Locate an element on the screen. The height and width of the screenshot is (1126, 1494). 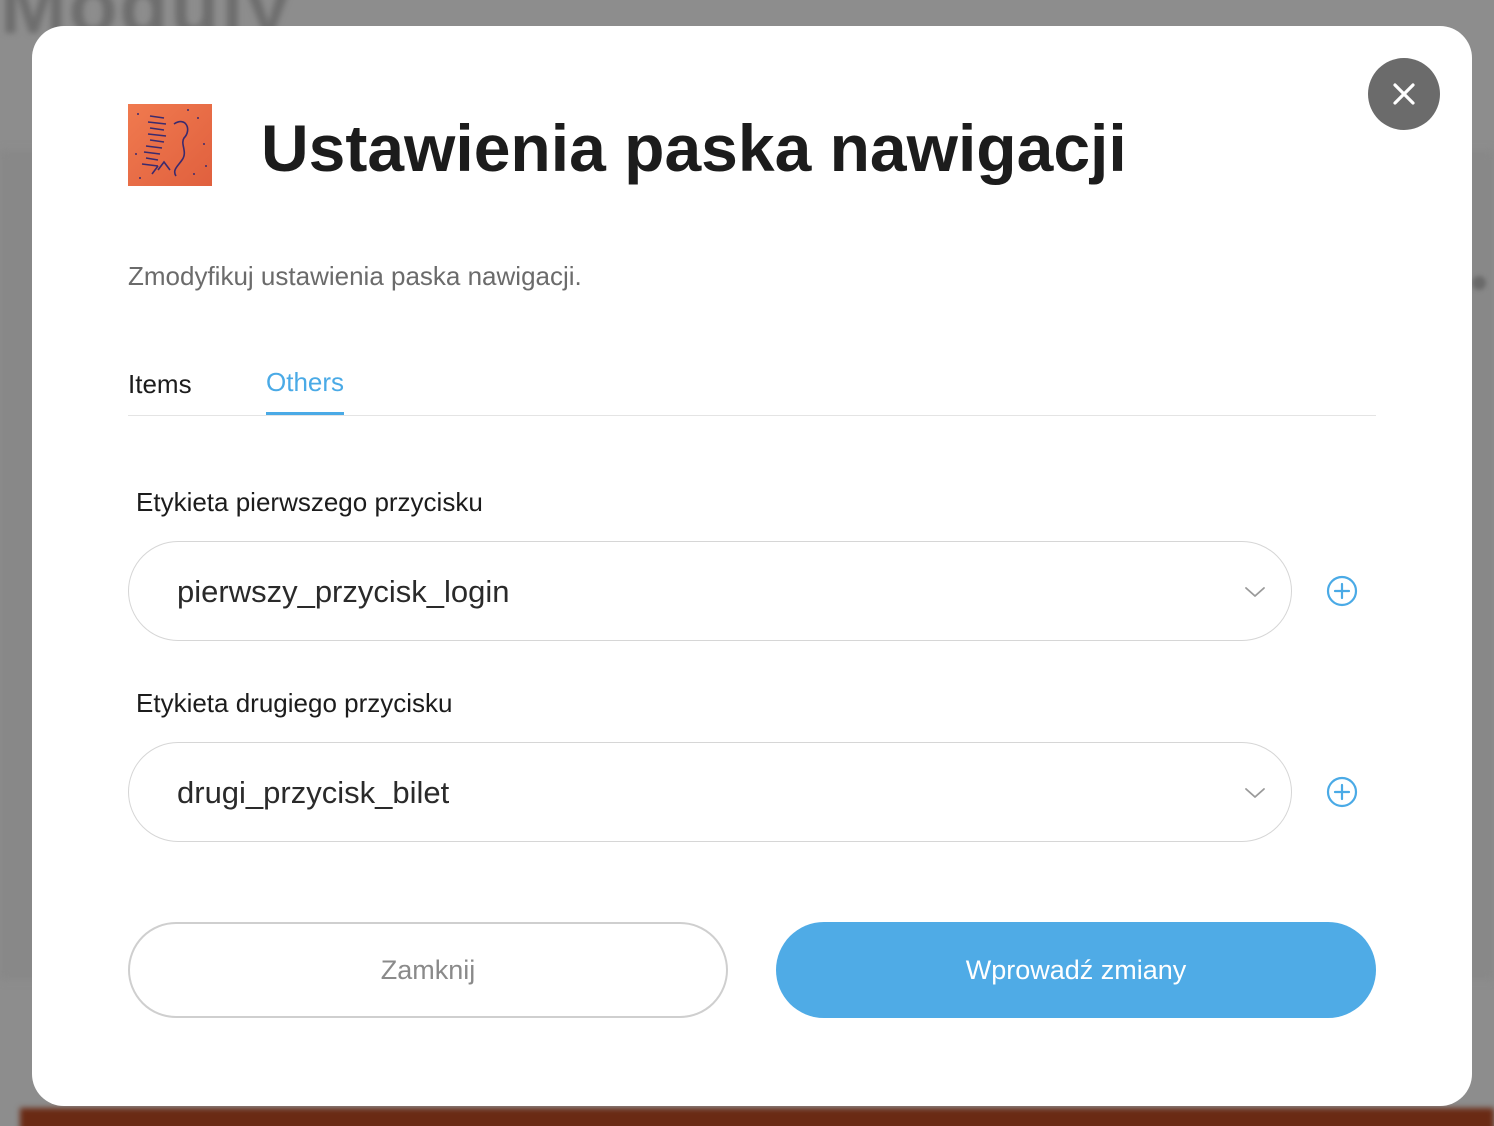
add-first-button-label-button is located at coordinates (1342, 591).